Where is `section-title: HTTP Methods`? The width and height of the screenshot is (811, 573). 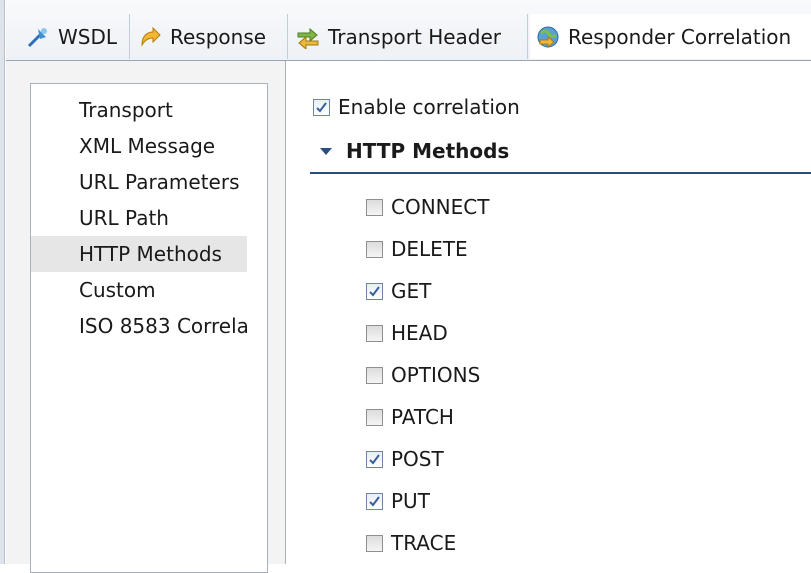
section-title: HTTP Methods is located at coordinates (428, 151).